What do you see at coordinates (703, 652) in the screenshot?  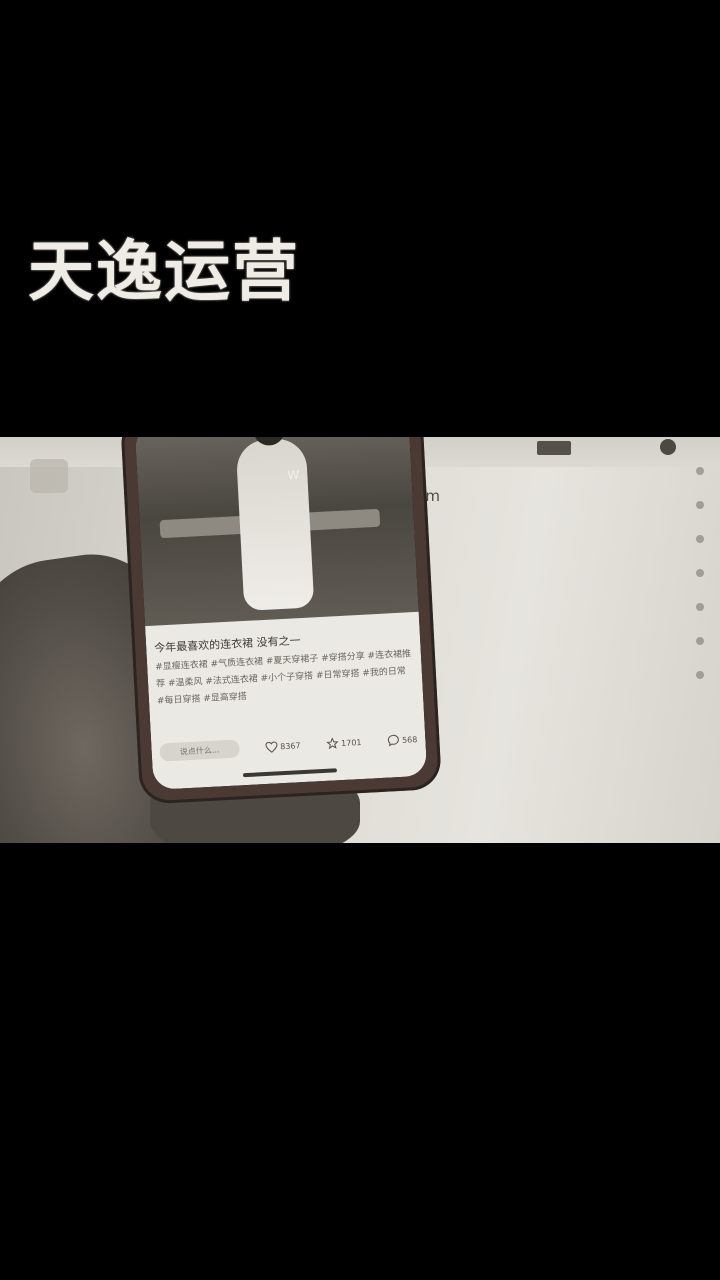 I see `monitor-right-sidebar` at bounding box center [703, 652].